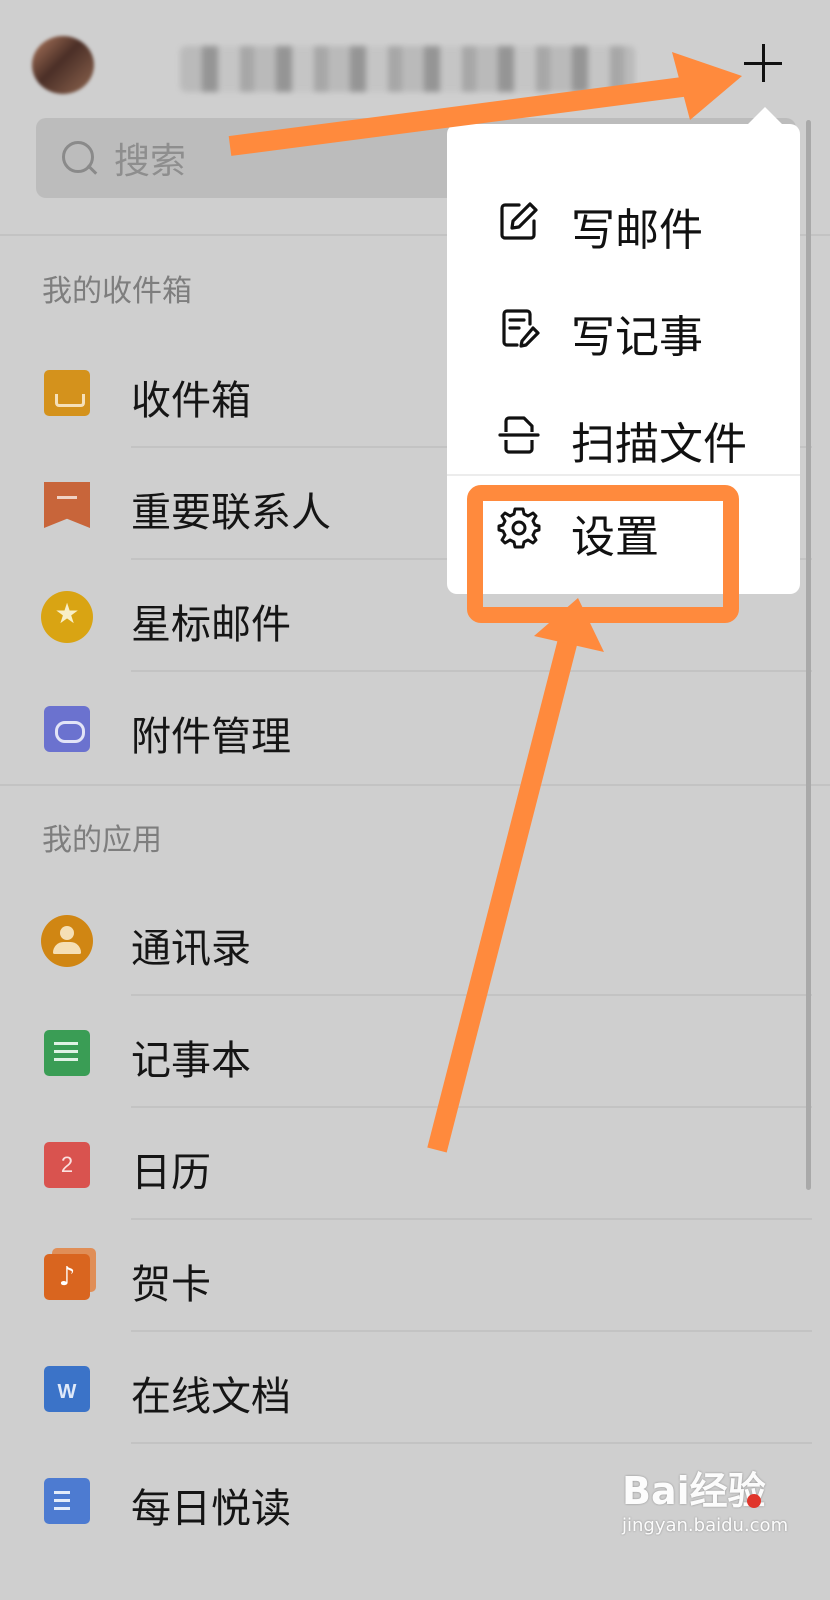 The width and height of the screenshot is (830, 1600). What do you see at coordinates (211, 737) in the screenshot?
I see `list-item-label: 附件管理` at bounding box center [211, 737].